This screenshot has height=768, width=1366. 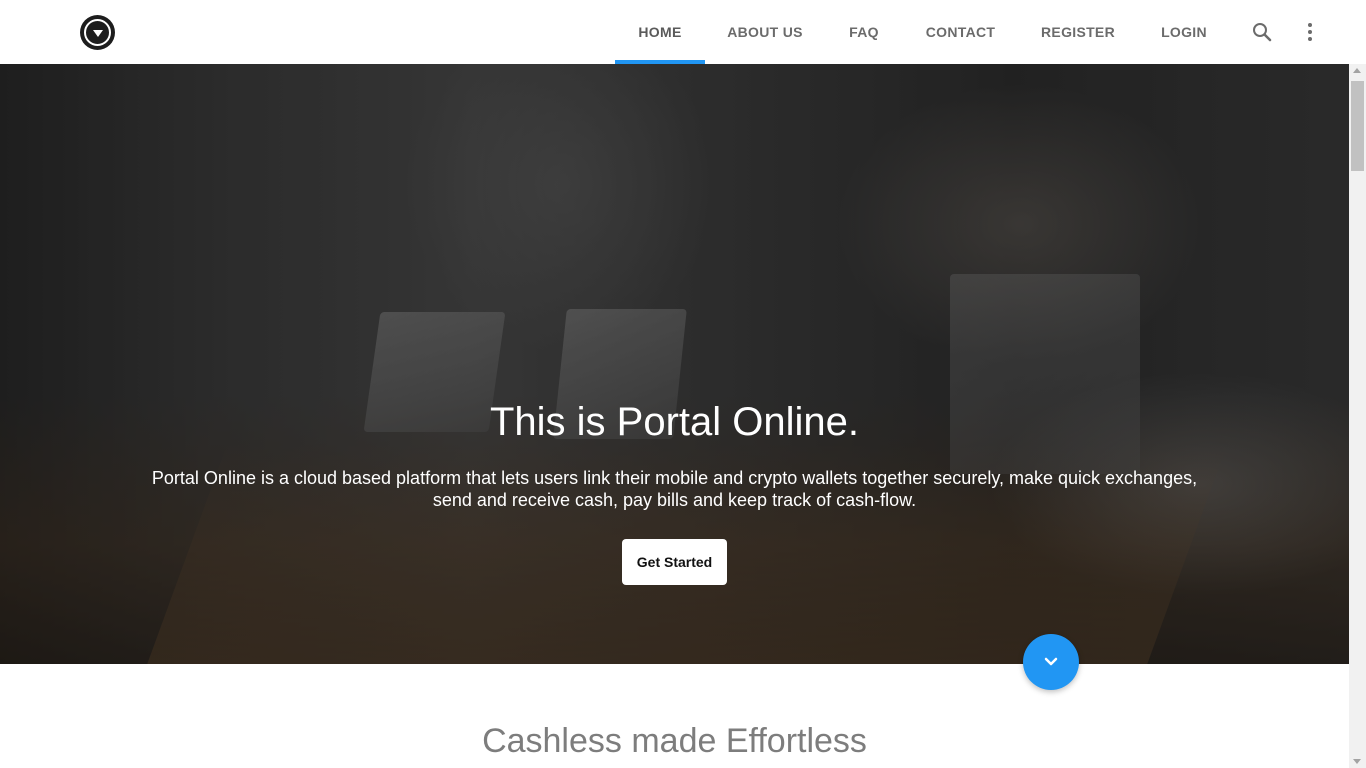 I want to click on nav-login: LOGIN, so click(x=1184, y=32).